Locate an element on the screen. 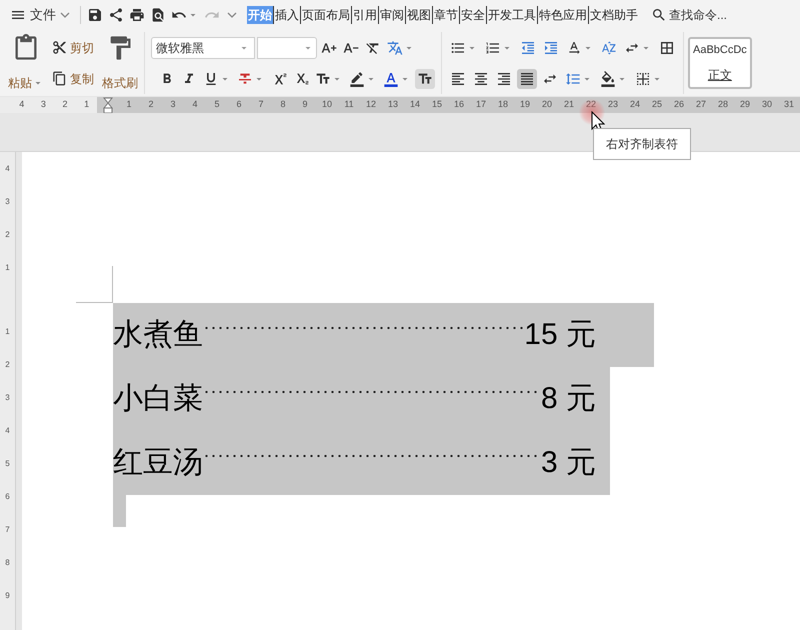  ruler-number: 14 is located at coordinates (414, 105).